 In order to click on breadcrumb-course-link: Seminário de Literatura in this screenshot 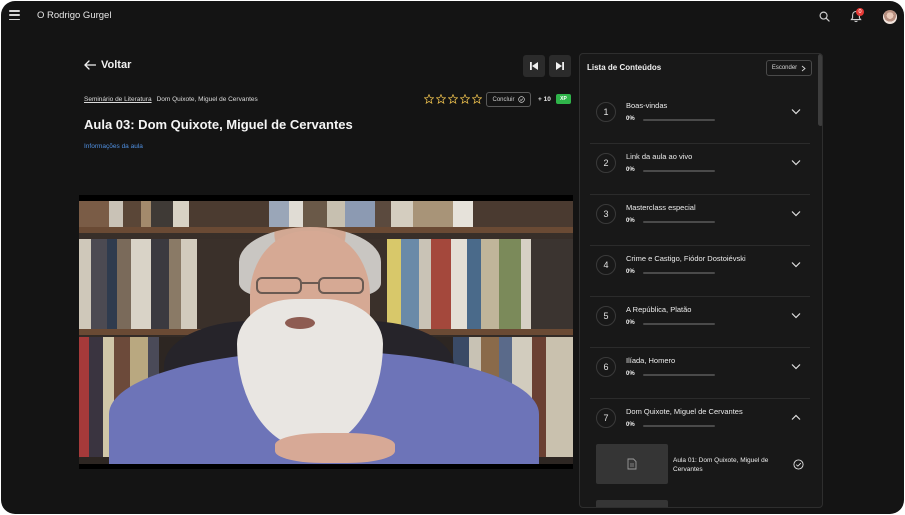, I will do `click(118, 99)`.